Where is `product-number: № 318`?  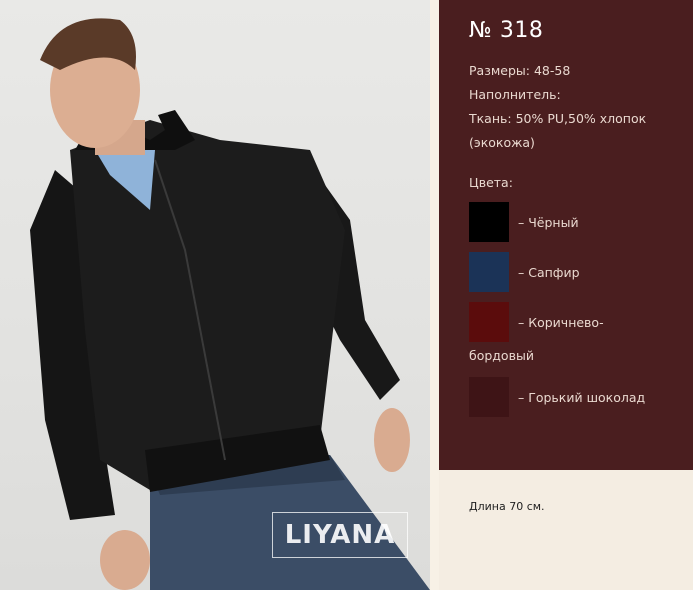
product-number: № 318 is located at coordinates (506, 30).